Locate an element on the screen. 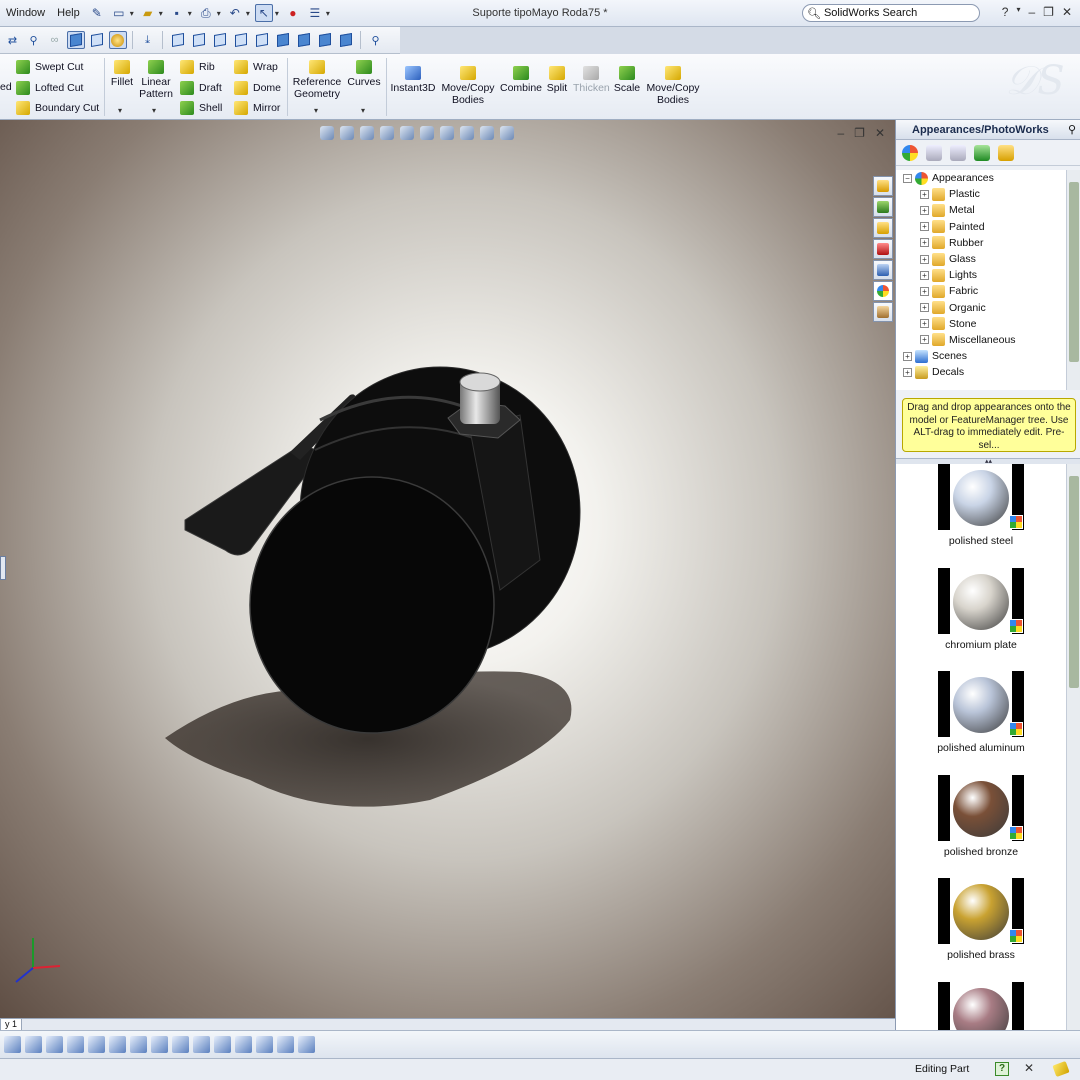  view-right-icon is located at coordinates (241, 40).